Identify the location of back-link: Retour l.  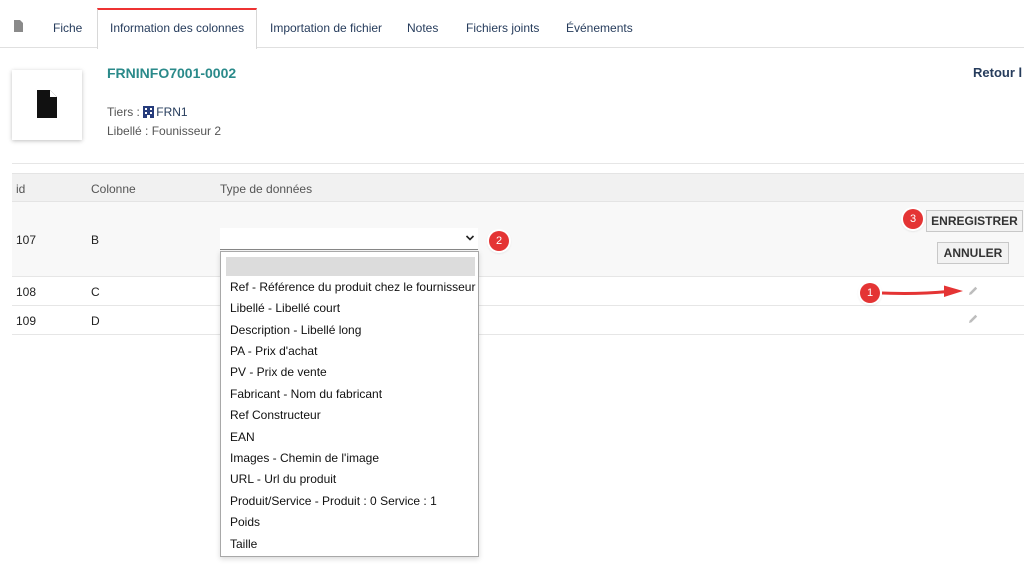
(997, 72).